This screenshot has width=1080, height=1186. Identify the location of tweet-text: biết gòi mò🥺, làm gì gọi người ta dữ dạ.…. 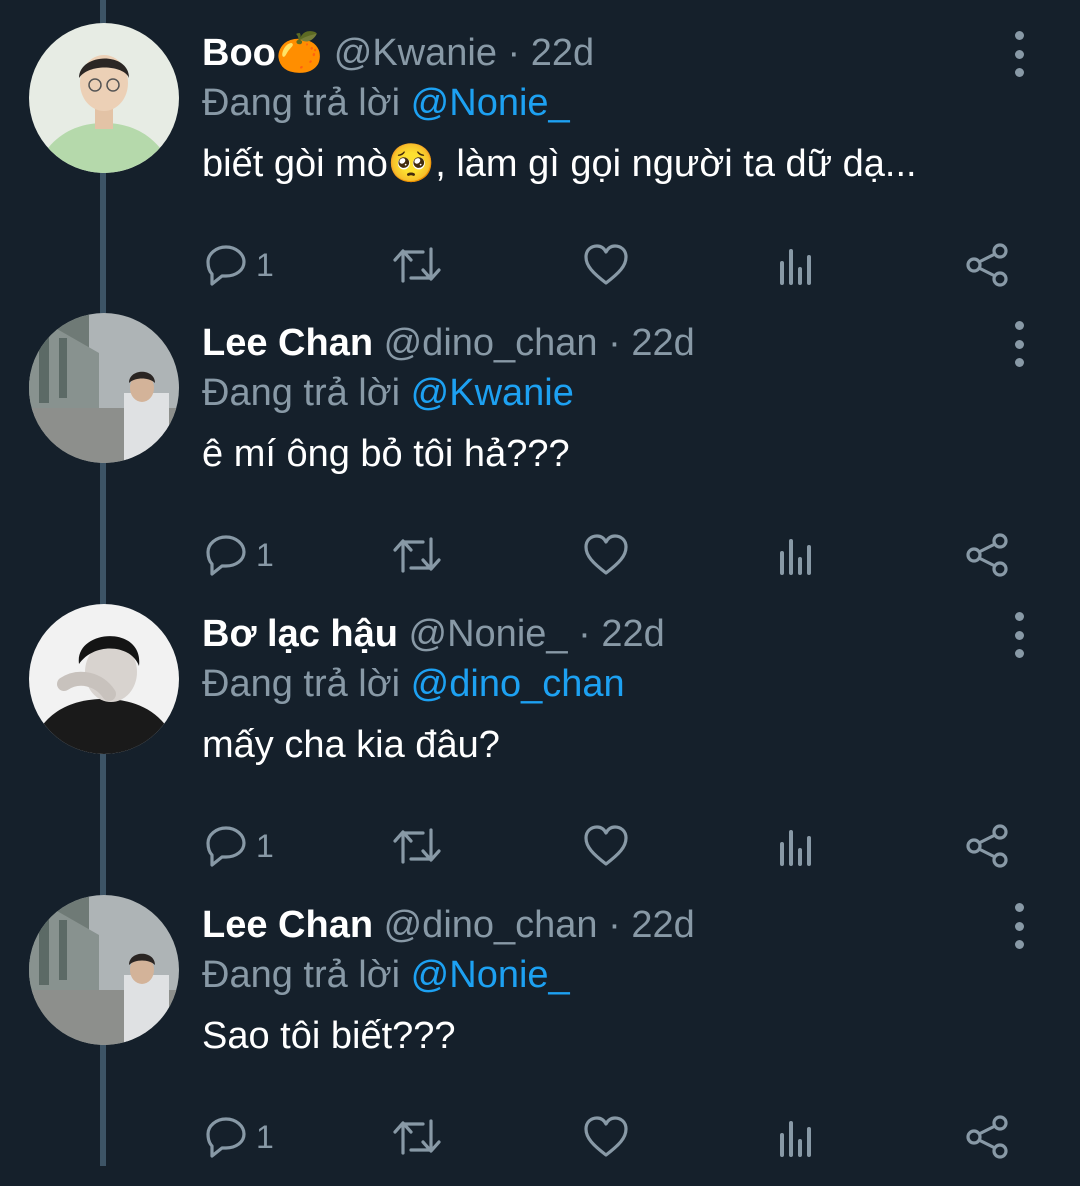
(559, 164).